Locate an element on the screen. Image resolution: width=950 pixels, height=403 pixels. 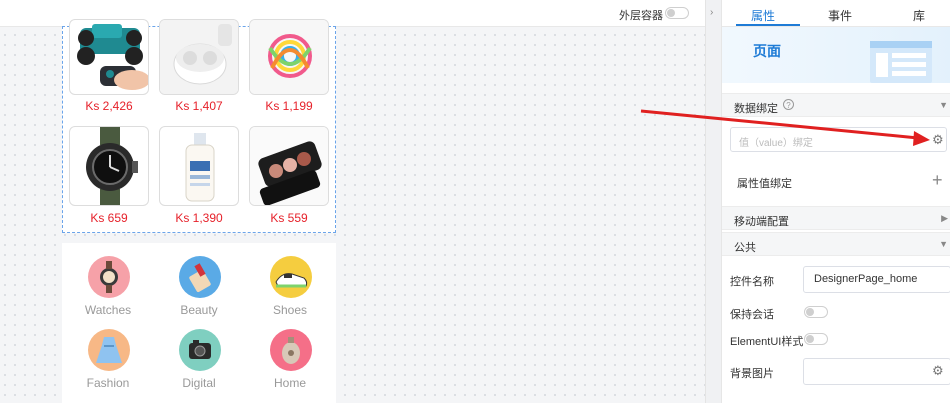
panel-tabs: 属性 事件 库 is located at coordinates (836, 13).